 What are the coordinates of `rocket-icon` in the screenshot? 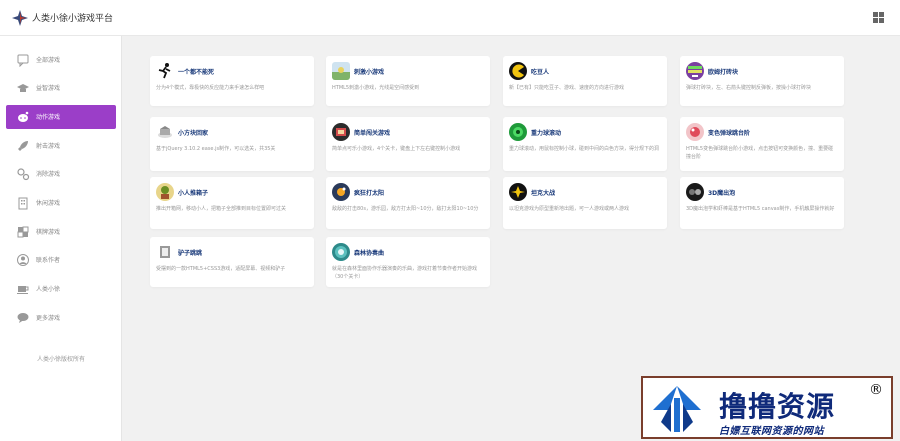 It's located at (23, 146).